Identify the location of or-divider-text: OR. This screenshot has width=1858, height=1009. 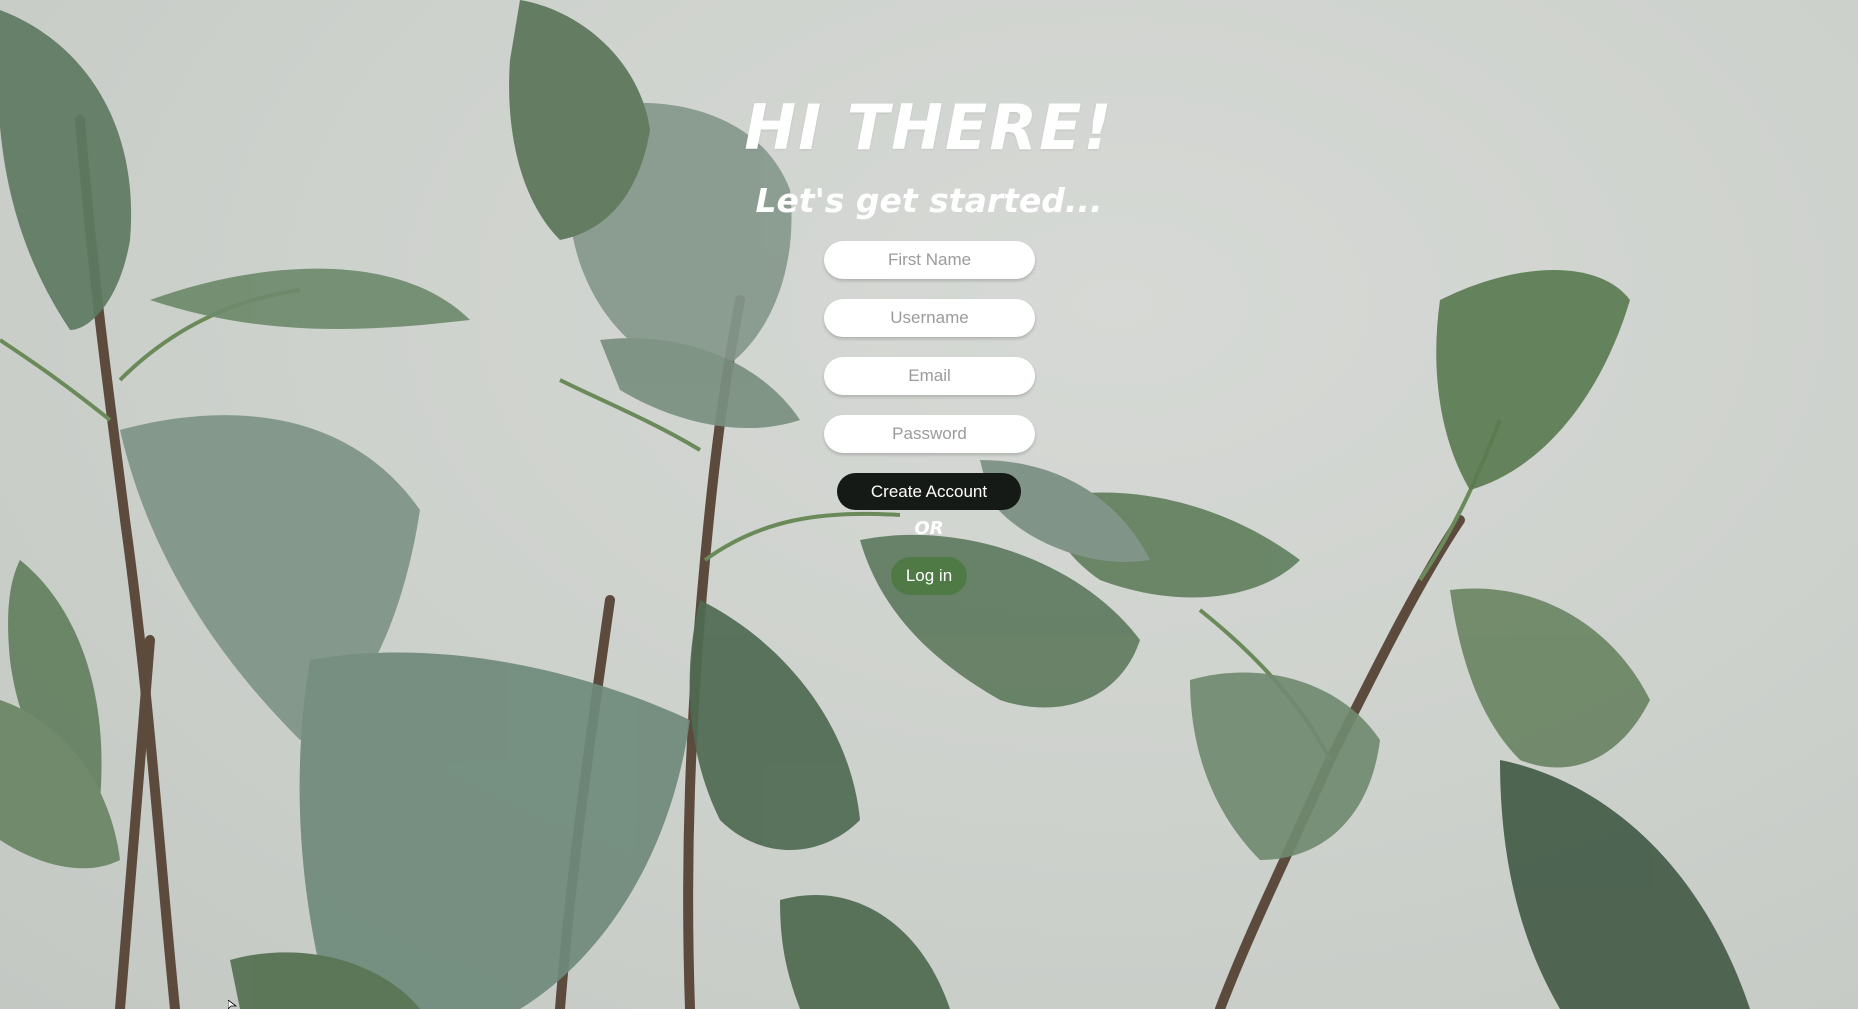
(929, 528).